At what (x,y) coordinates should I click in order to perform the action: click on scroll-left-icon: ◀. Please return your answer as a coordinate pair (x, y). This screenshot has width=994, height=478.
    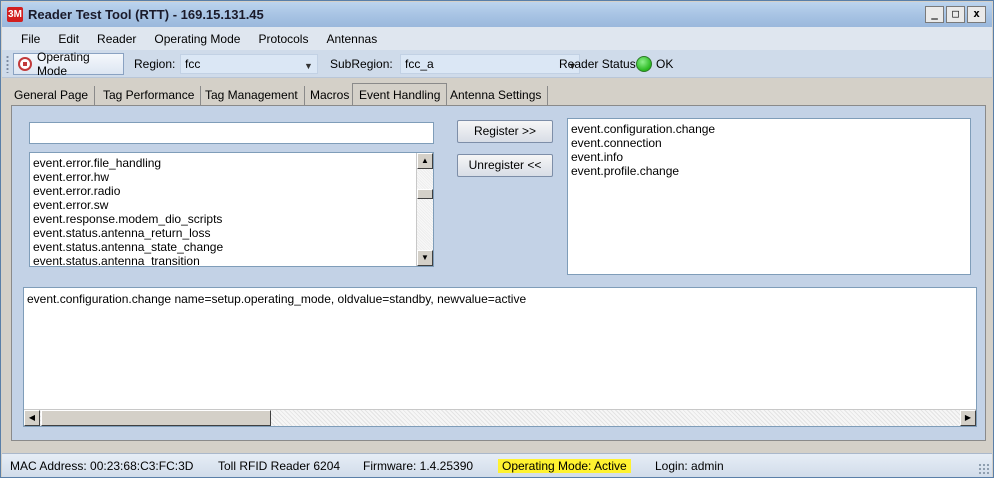
    Looking at the image, I should click on (32, 418).